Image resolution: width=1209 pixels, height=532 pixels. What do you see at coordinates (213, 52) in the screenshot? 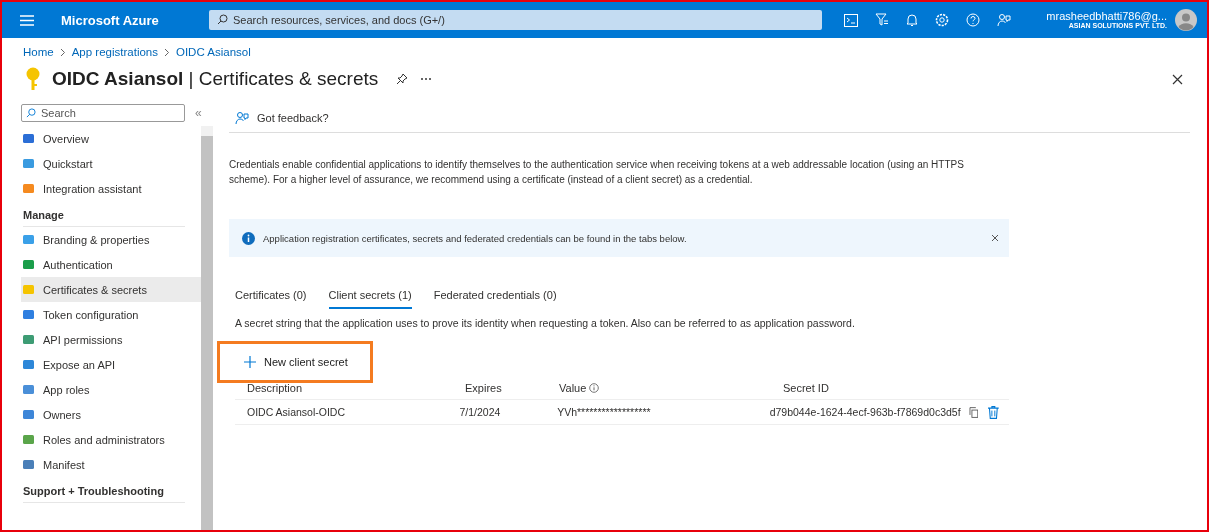
I see `breadcrumb-link: OIDC Asiansol` at bounding box center [213, 52].